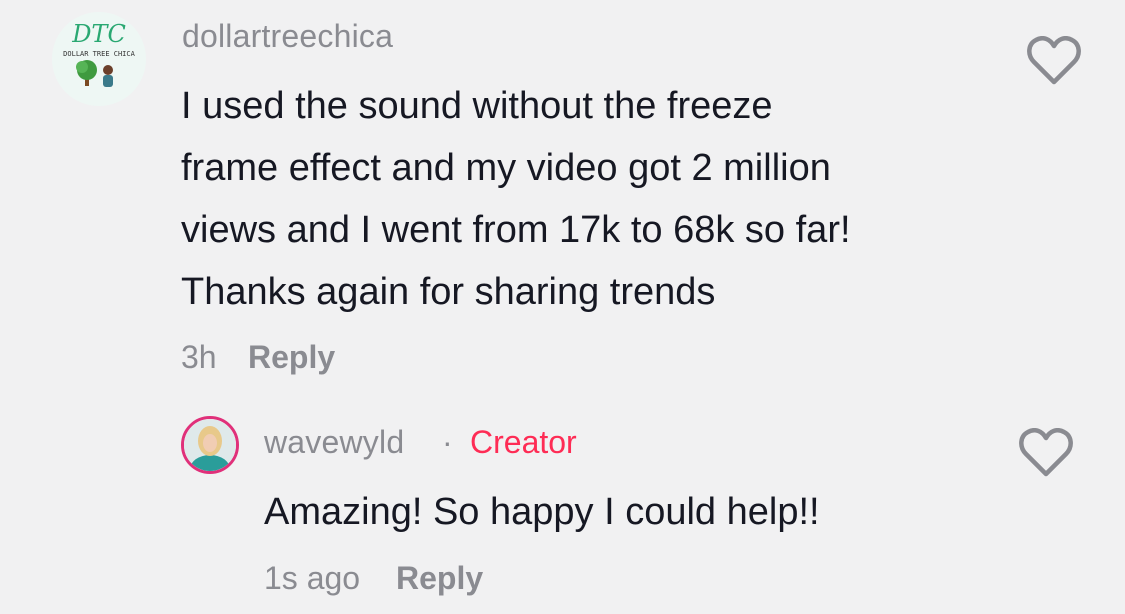 This screenshot has height=614, width=1125. Describe the element at coordinates (542, 512) in the screenshot. I see `comment-text-line: Amazing! So happy I could help!!` at that location.